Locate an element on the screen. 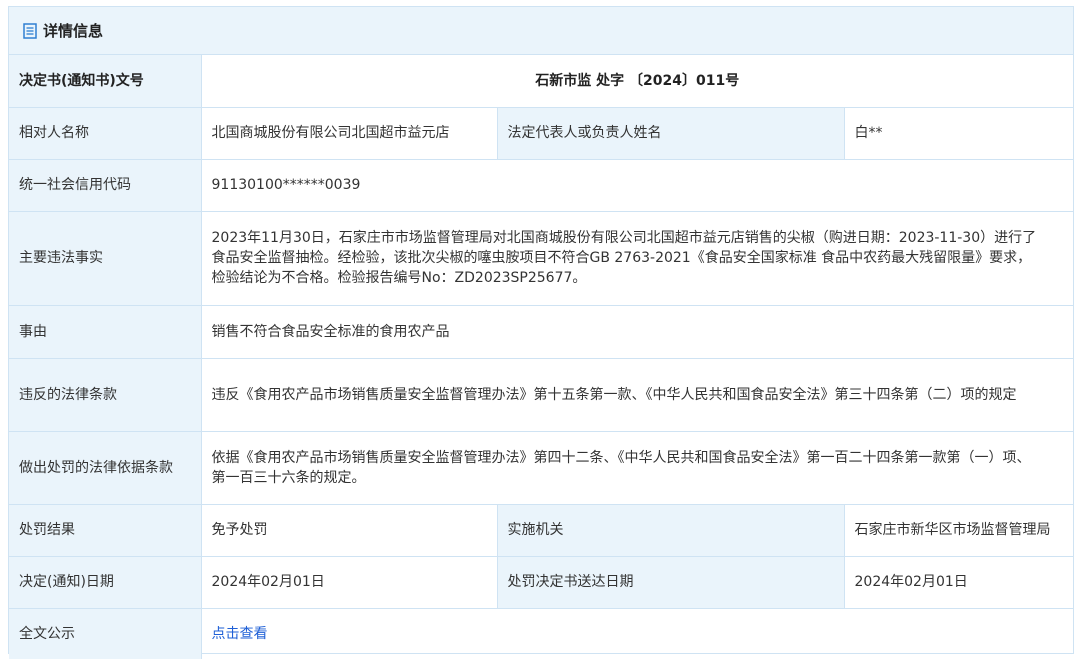 The image size is (1080, 662). label-credit-code: 统一社会信用代码 is located at coordinates (105, 185).